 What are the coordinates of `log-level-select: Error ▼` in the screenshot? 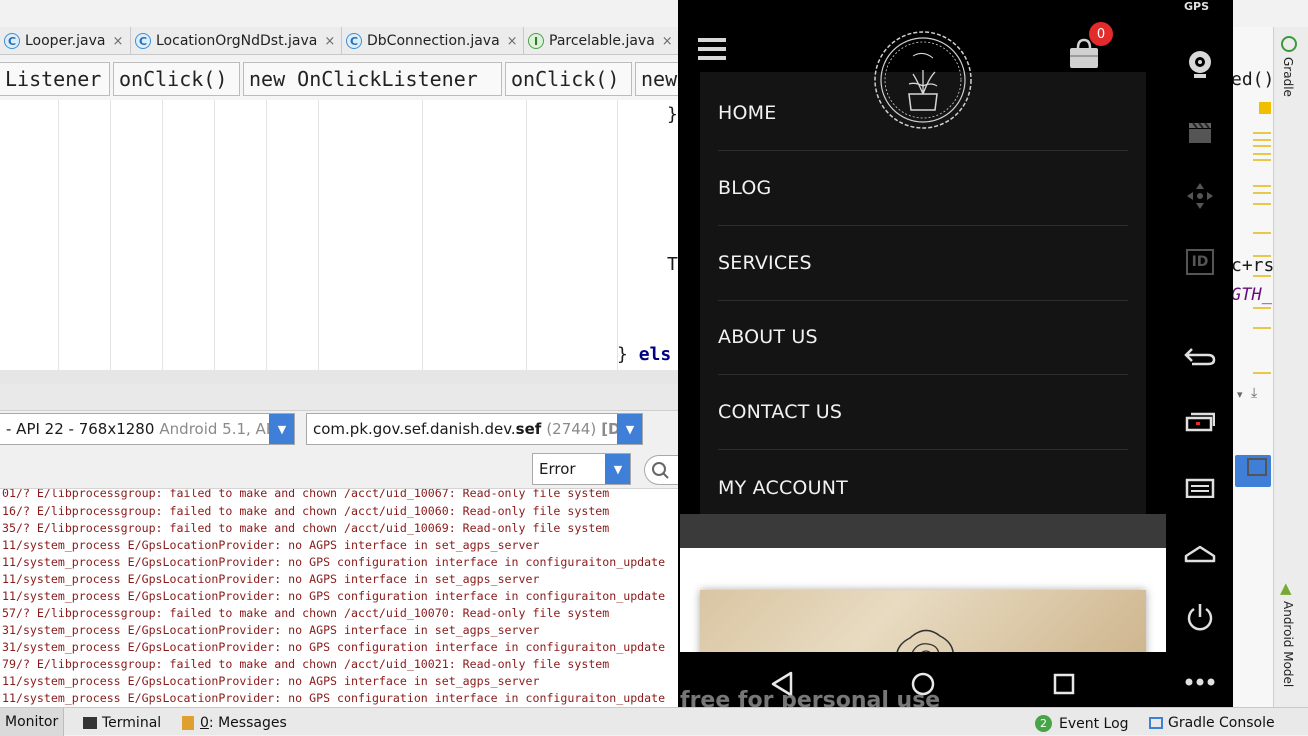 It's located at (581, 469).